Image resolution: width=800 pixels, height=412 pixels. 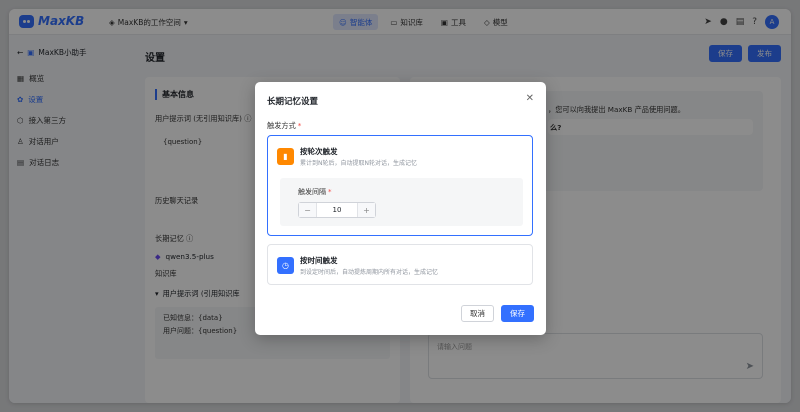 I want to click on interval-stepper: − 10 +, so click(x=337, y=210).